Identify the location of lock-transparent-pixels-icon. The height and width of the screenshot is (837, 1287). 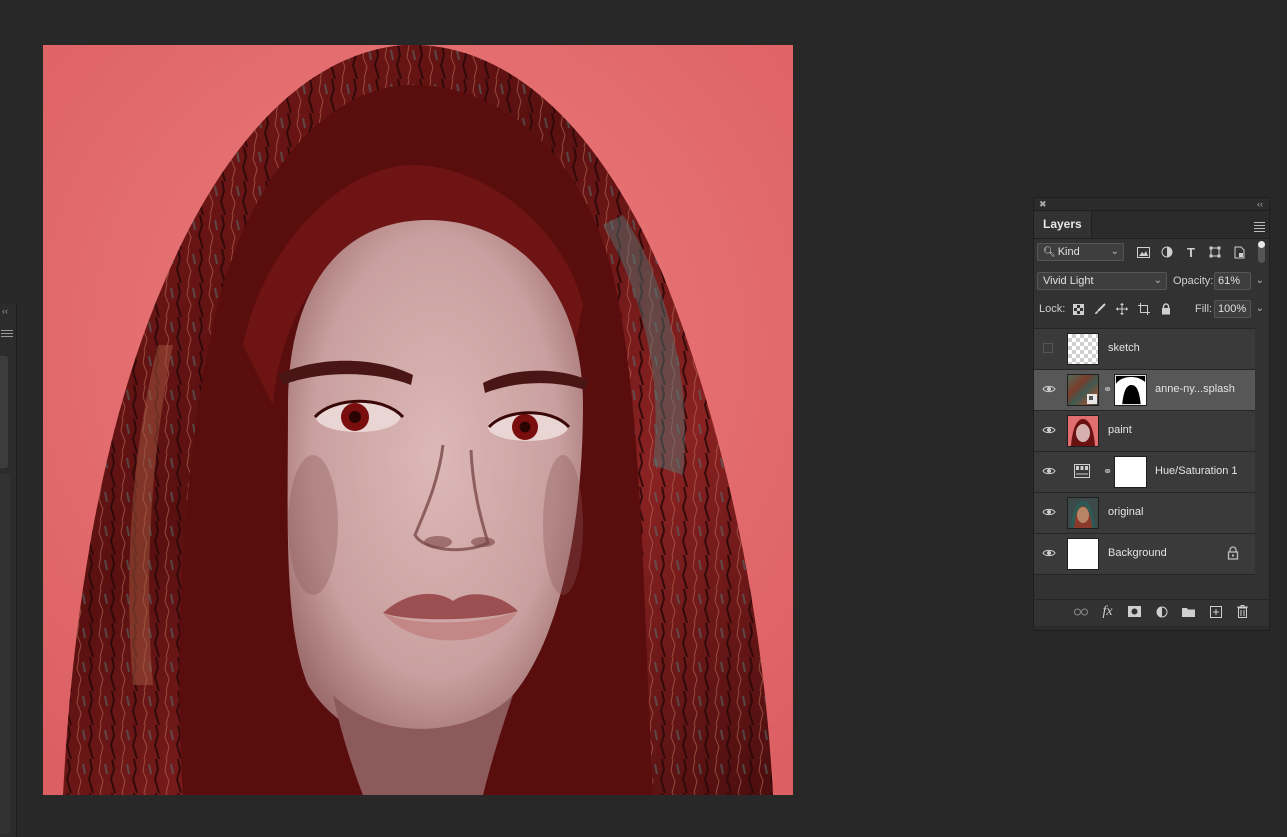
(1078, 309).